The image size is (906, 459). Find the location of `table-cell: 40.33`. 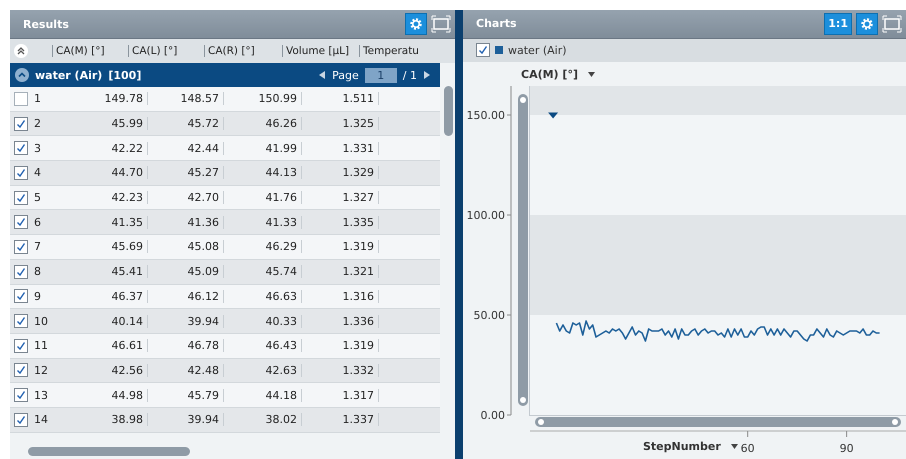

table-cell: 40.33 is located at coordinates (263, 321).